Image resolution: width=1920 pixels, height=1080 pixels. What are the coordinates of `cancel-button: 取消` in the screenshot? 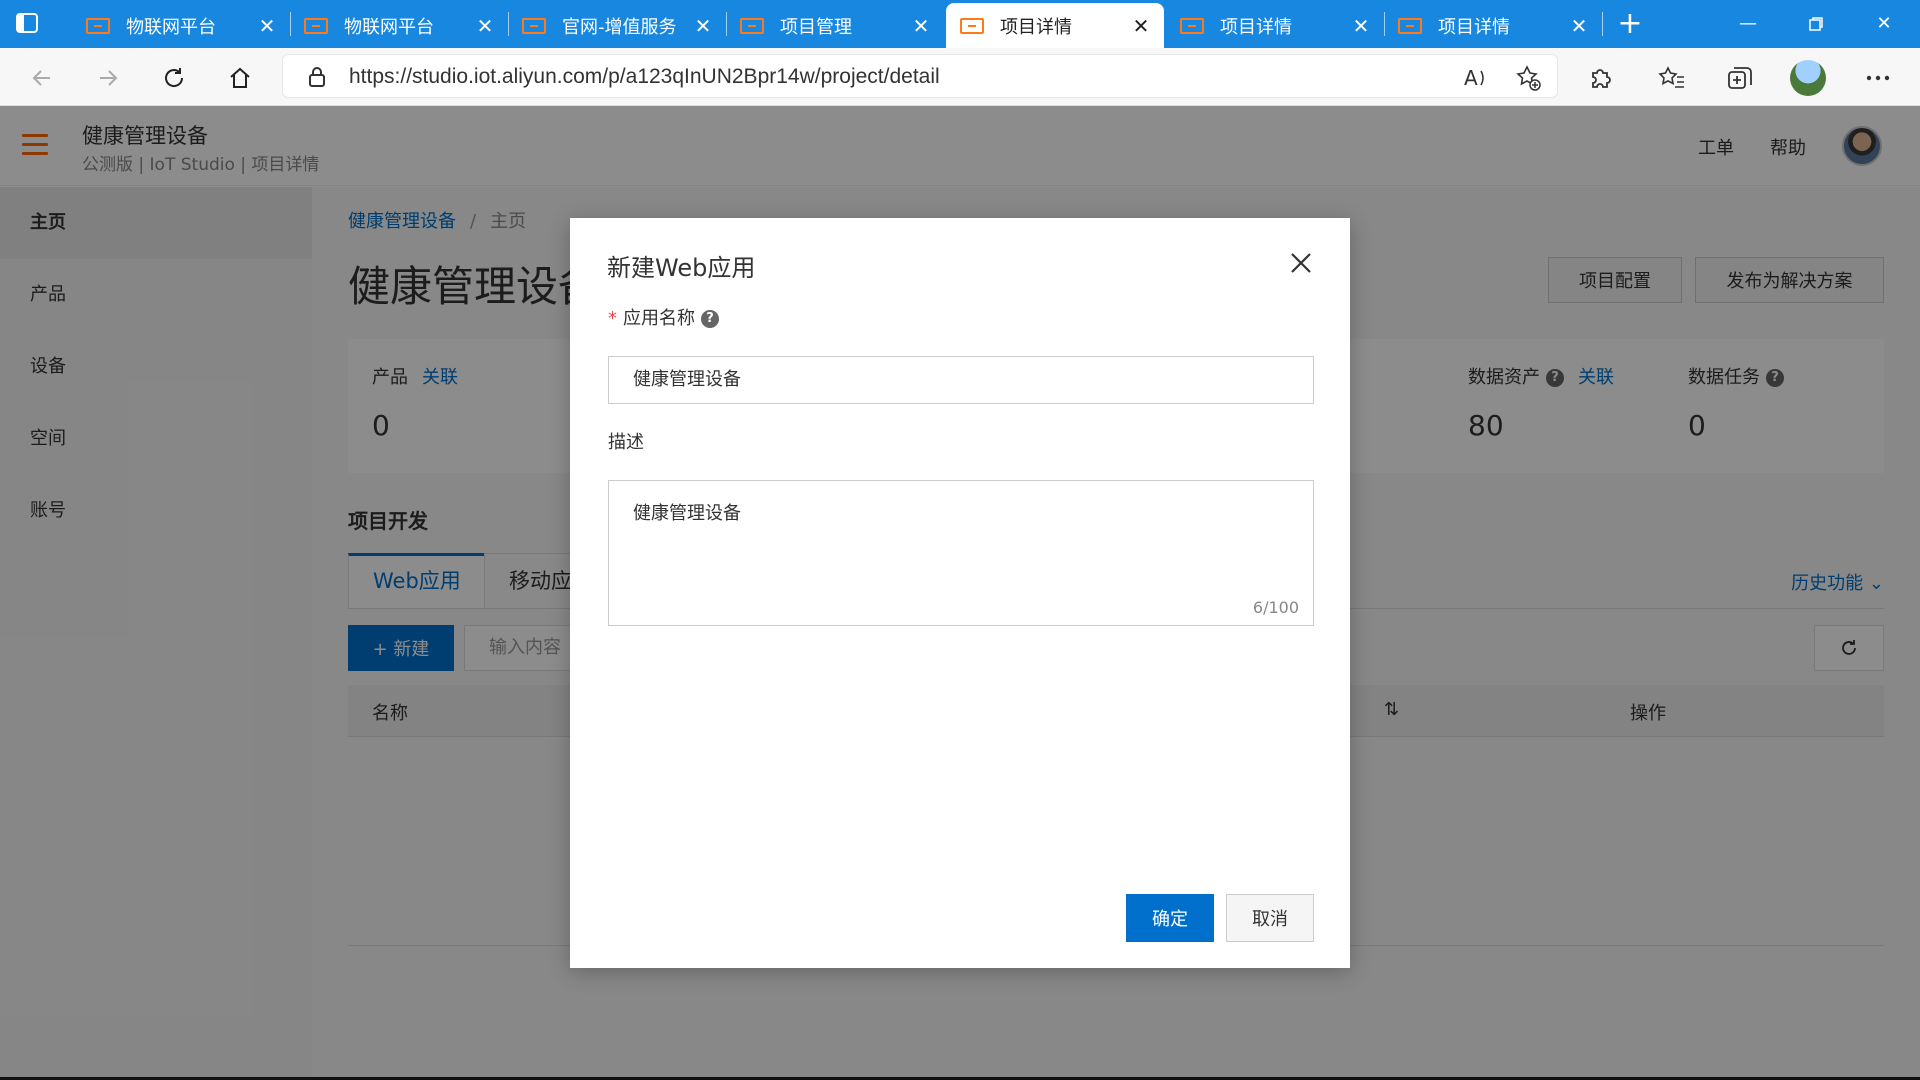 It's located at (1270, 918).